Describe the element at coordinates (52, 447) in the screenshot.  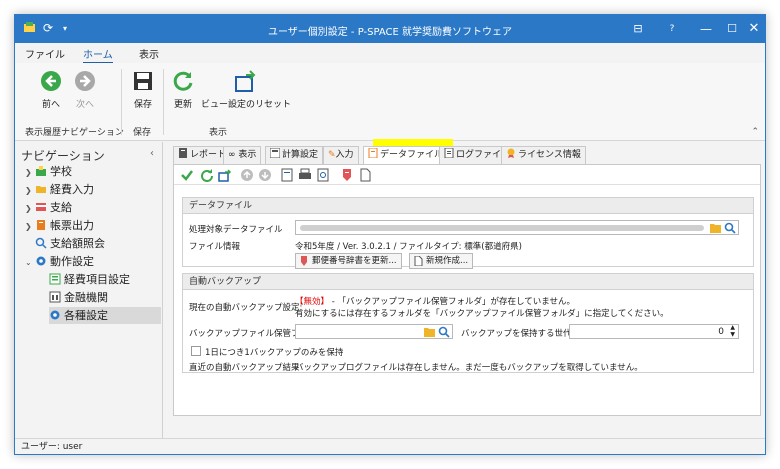
I see `status-user: ユーザー: user` at that location.